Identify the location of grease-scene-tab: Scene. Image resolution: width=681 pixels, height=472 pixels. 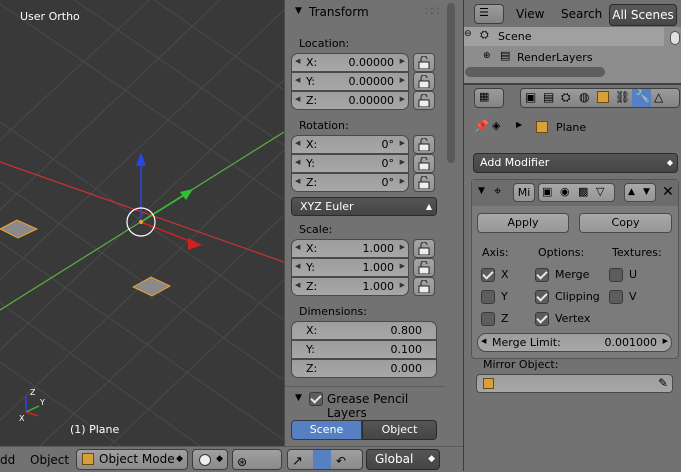
(326, 430).